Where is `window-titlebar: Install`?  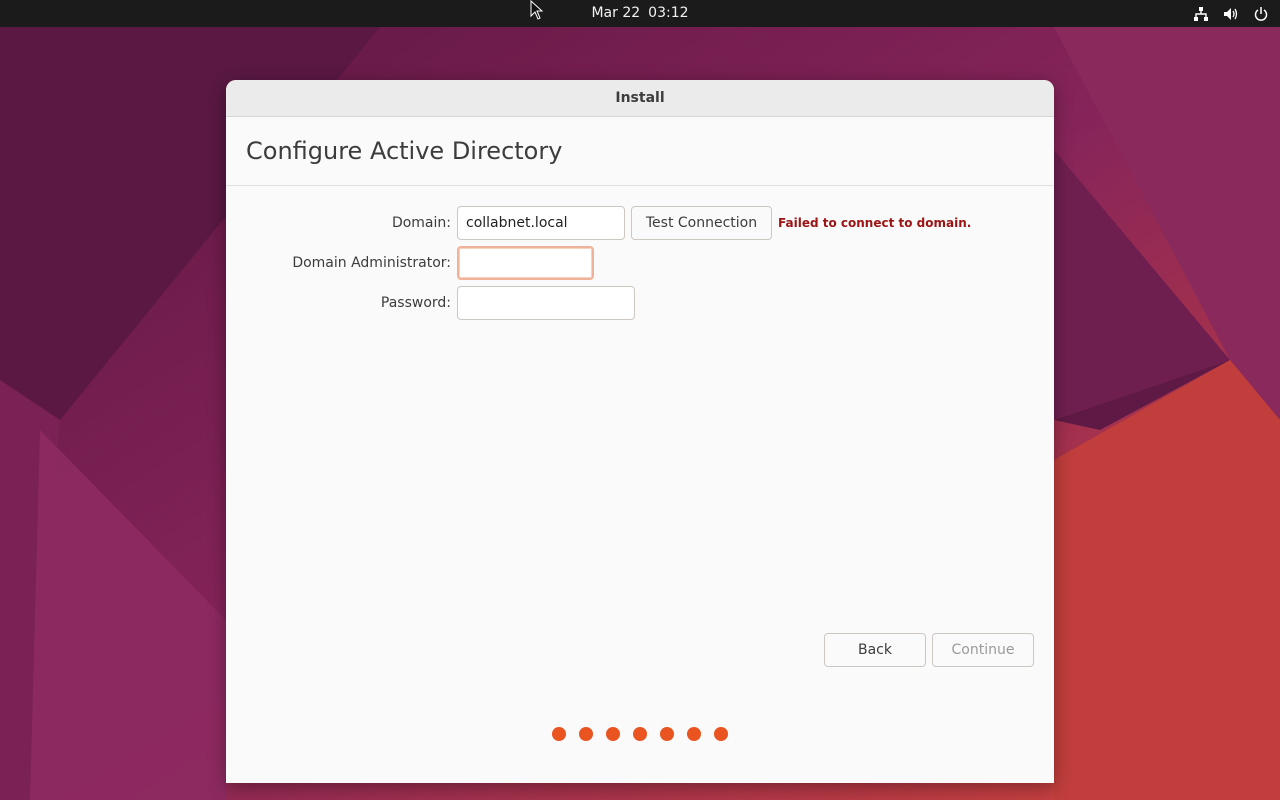 window-titlebar: Install is located at coordinates (640, 98).